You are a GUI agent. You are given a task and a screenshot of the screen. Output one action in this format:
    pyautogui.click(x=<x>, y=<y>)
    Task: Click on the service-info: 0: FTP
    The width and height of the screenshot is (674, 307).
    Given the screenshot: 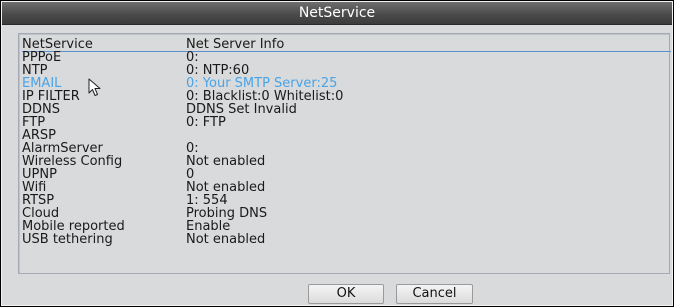 What is the action you would take?
    pyautogui.click(x=206, y=122)
    